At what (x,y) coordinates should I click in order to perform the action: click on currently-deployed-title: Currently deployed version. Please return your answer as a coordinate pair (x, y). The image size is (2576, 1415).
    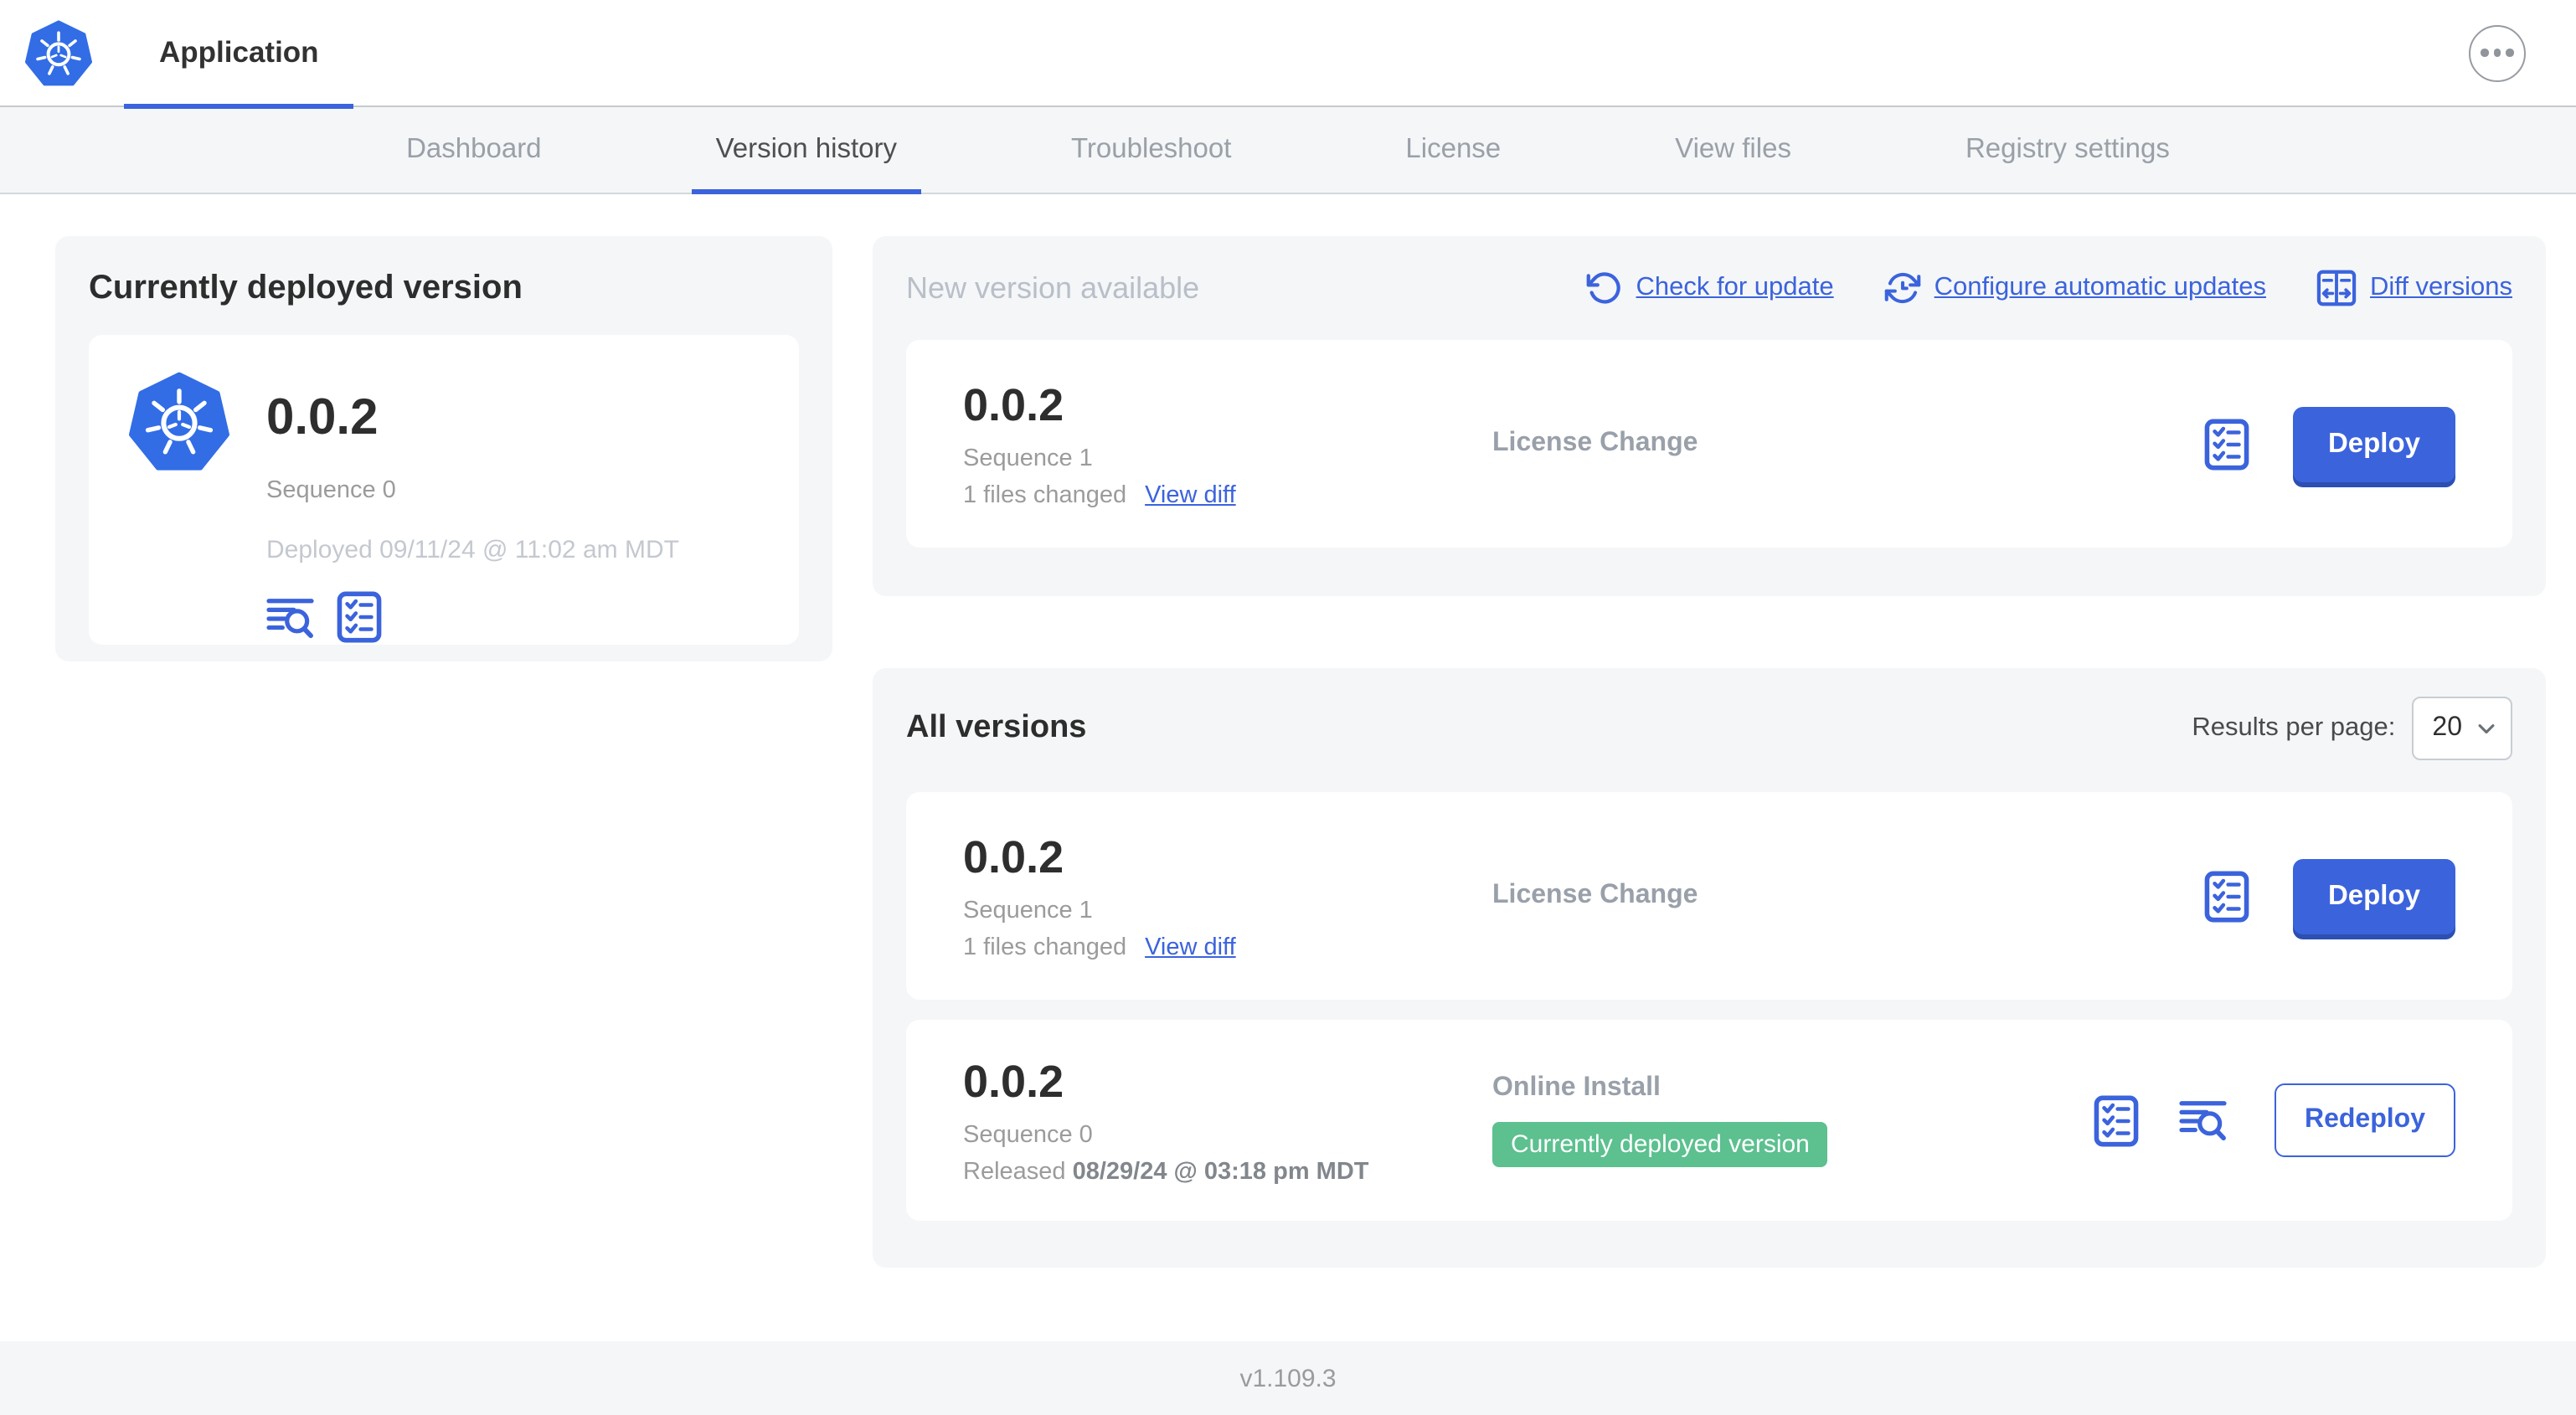
    Looking at the image, I should click on (306, 288).